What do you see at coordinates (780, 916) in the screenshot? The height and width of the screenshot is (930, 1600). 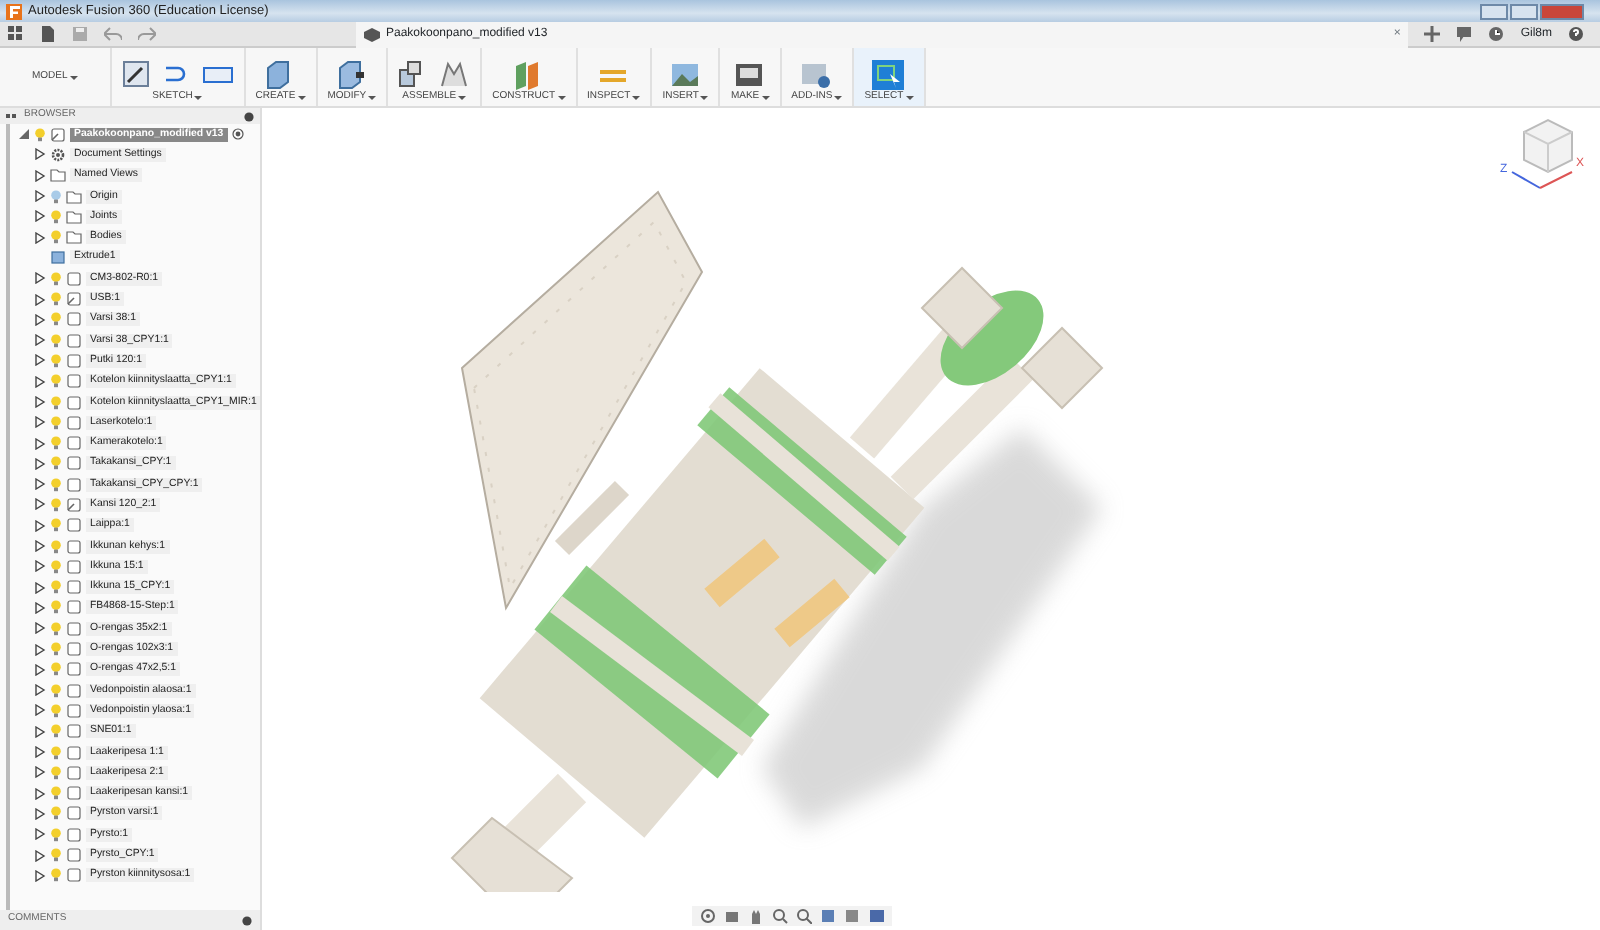 I see `zoom-icon` at bounding box center [780, 916].